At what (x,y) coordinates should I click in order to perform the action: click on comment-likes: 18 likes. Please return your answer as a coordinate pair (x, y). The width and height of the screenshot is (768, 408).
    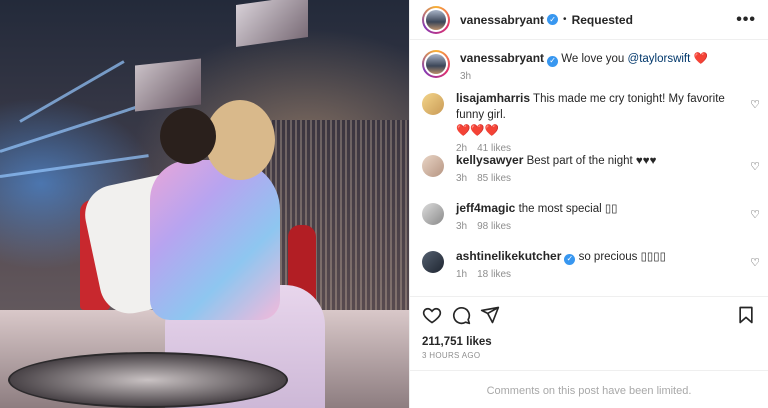
    Looking at the image, I should click on (494, 274).